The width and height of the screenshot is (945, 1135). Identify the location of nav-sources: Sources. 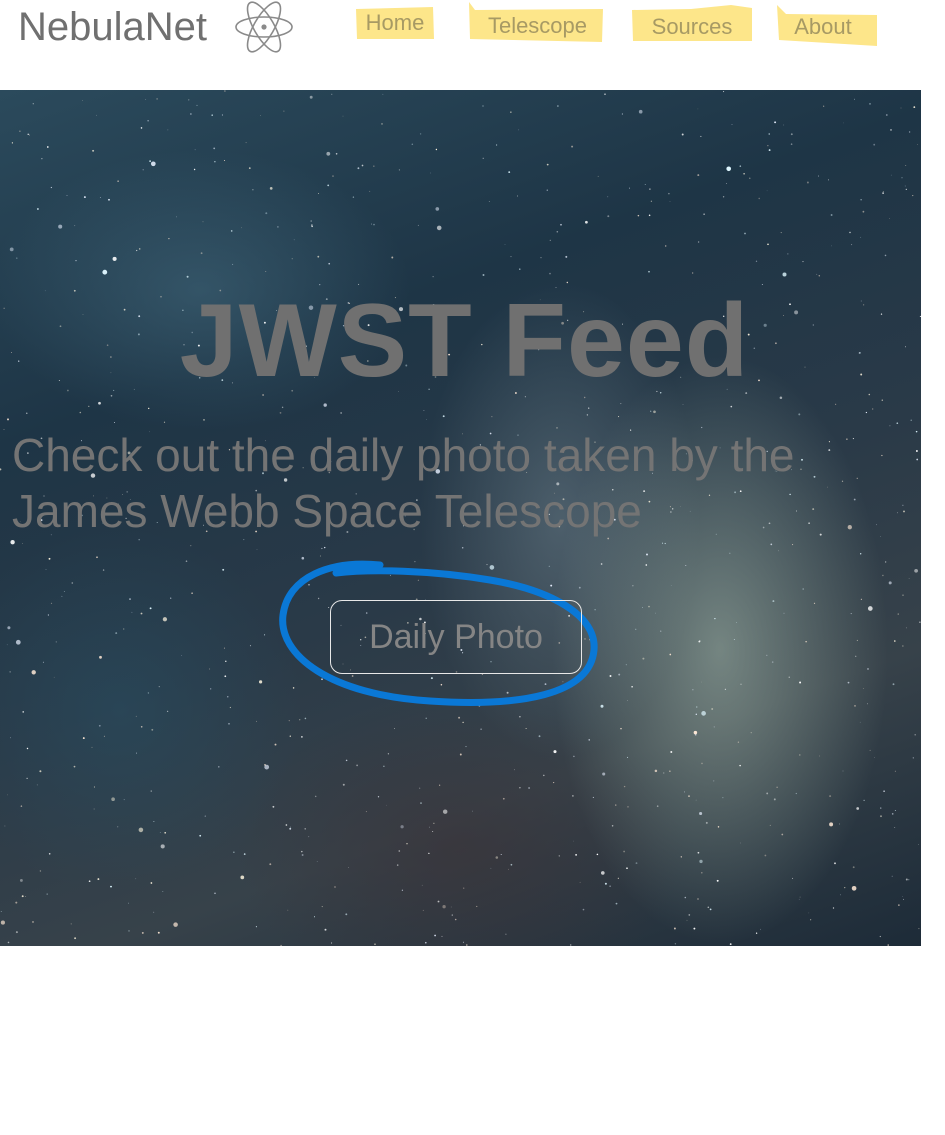
(692, 23).